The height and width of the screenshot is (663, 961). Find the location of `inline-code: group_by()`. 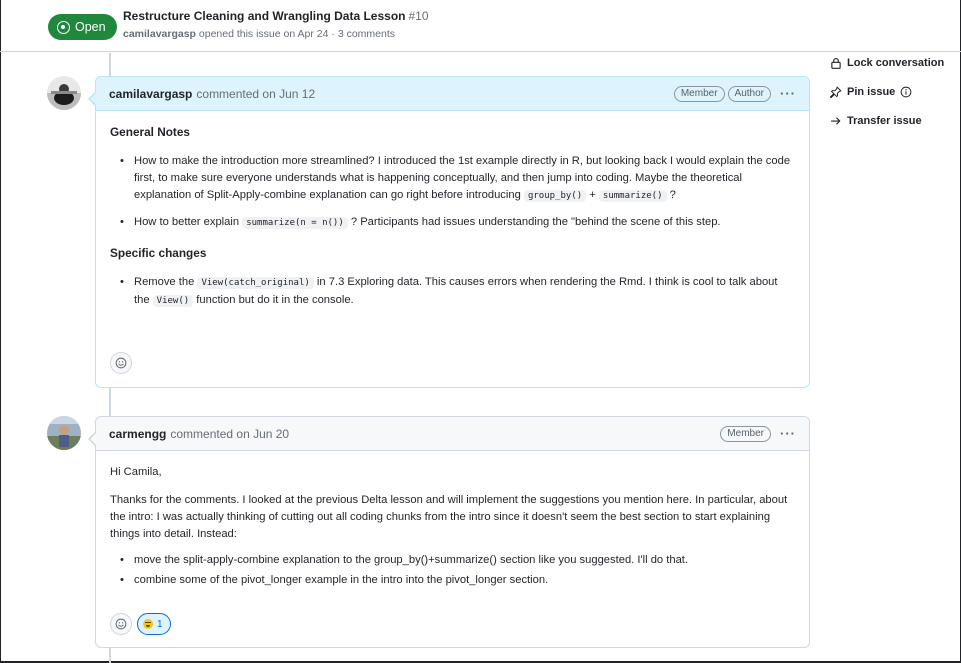

inline-code: group_by() is located at coordinates (555, 196).